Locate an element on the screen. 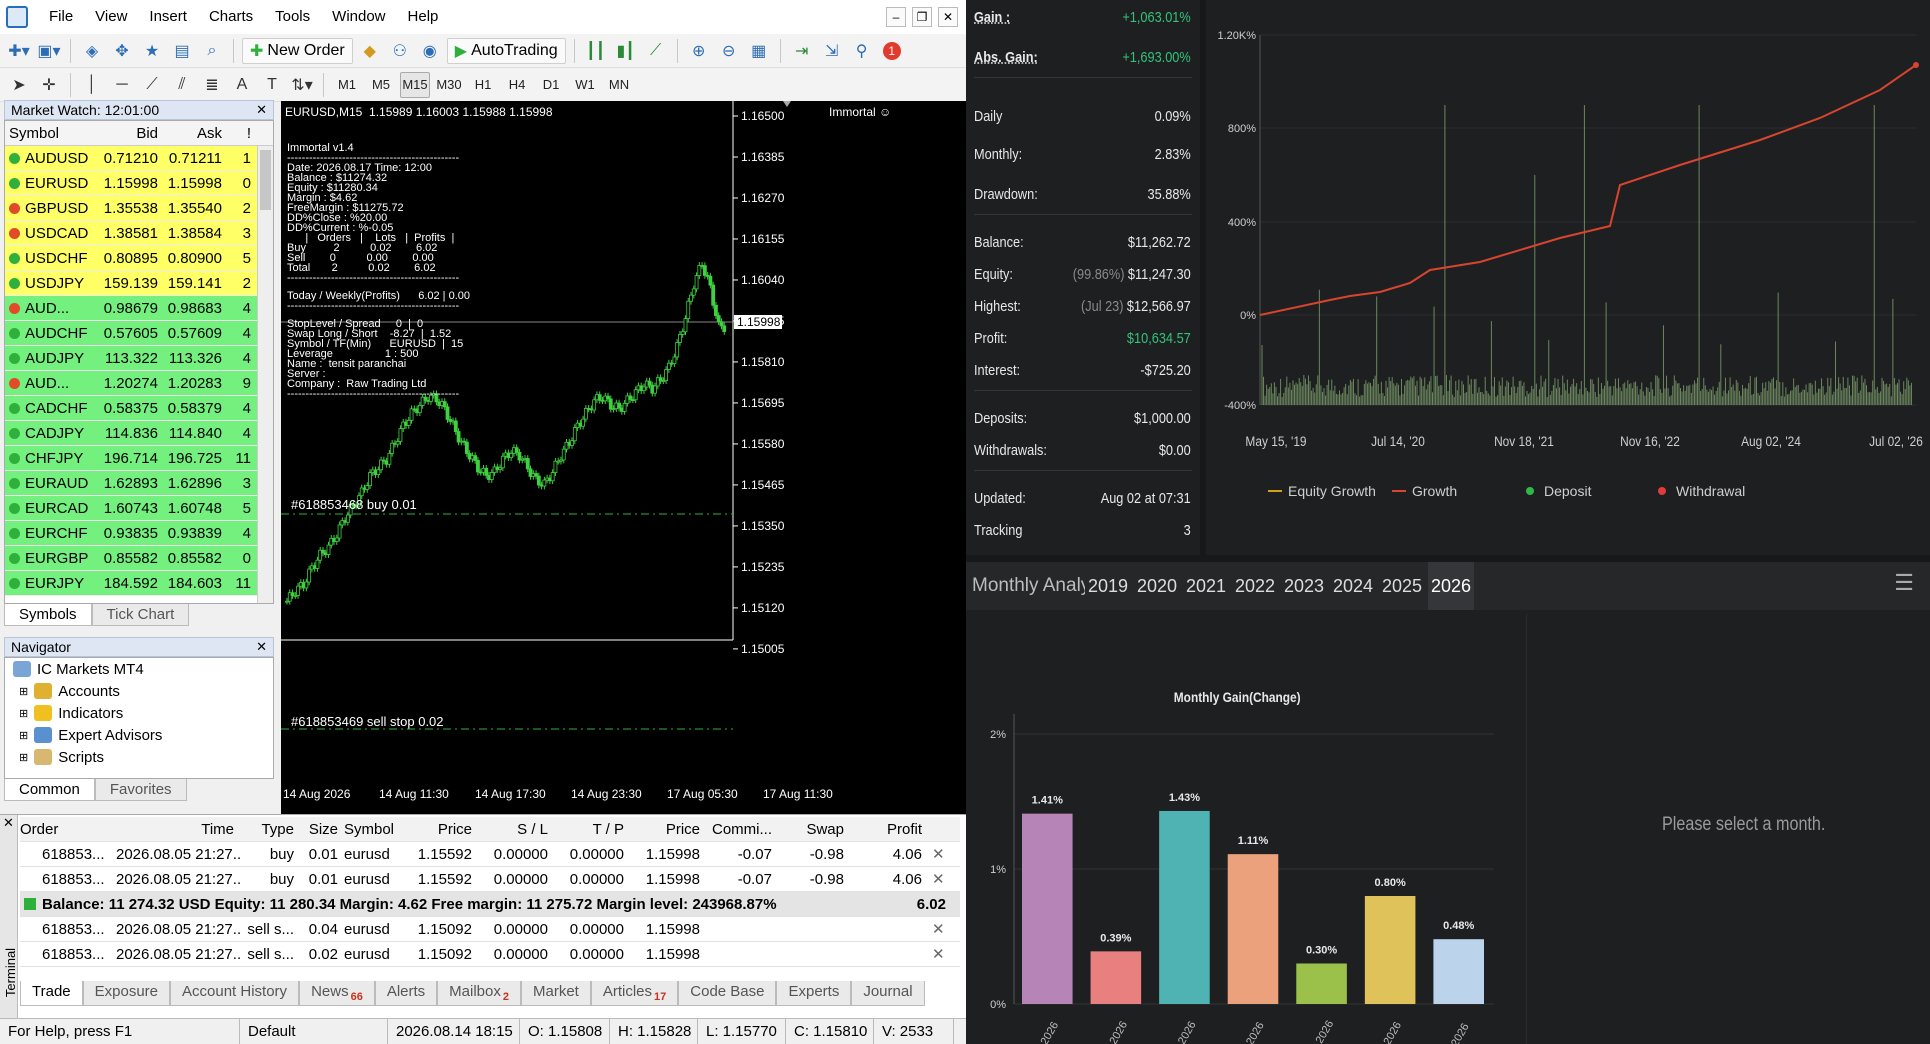 This screenshot has width=1930, height=1044. legend-label: Deposit is located at coordinates (1568, 491).